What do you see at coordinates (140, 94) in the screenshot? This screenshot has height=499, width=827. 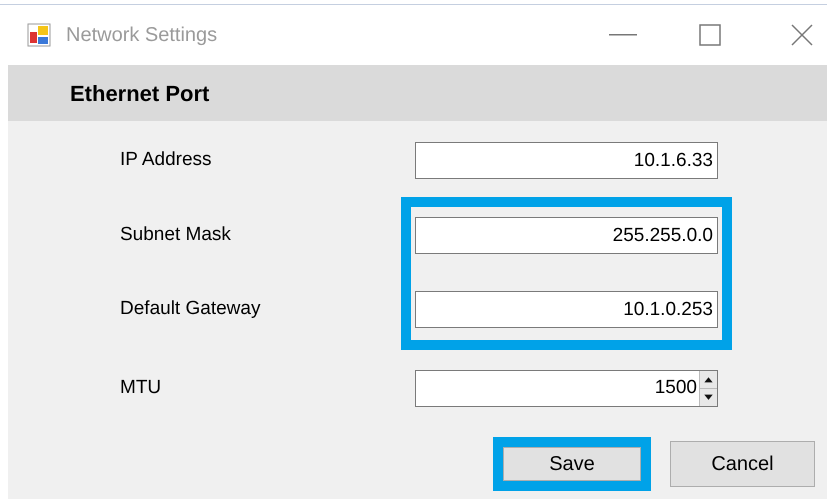 I see `section-title: Ethernet Port` at bounding box center [140, 94].